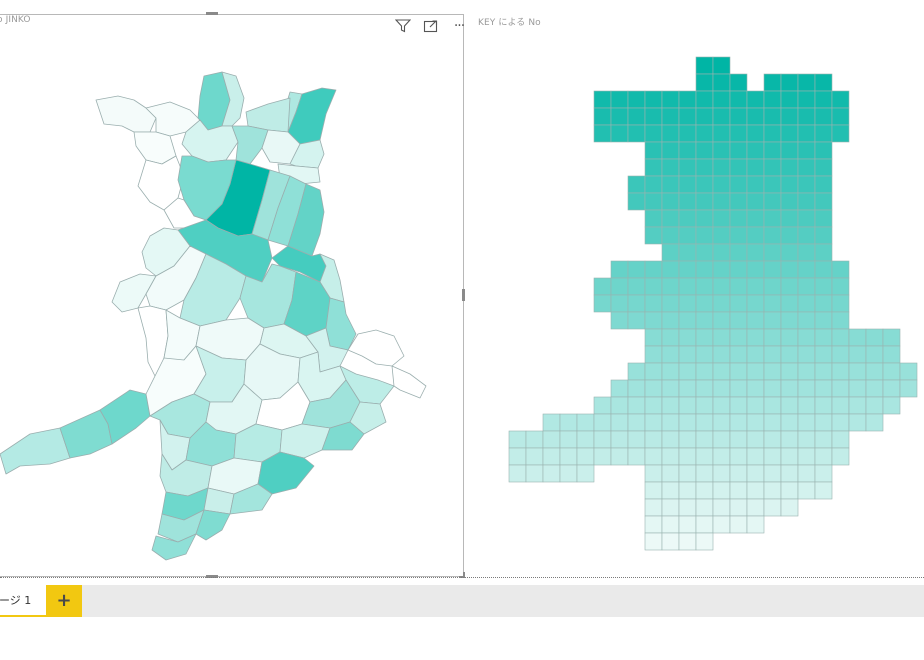 This screenshot has width=924, height=660. I want to click on tab-page-1: ページ 1, so click(23, 601).